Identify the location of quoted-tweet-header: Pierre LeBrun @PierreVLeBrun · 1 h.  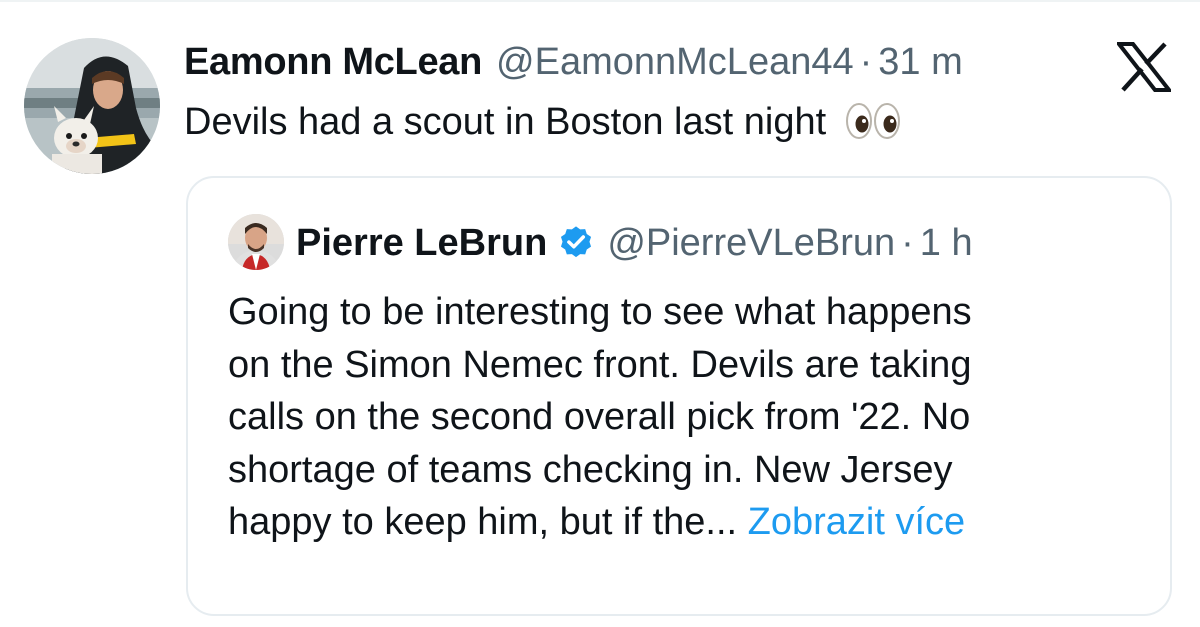
(634, 243).